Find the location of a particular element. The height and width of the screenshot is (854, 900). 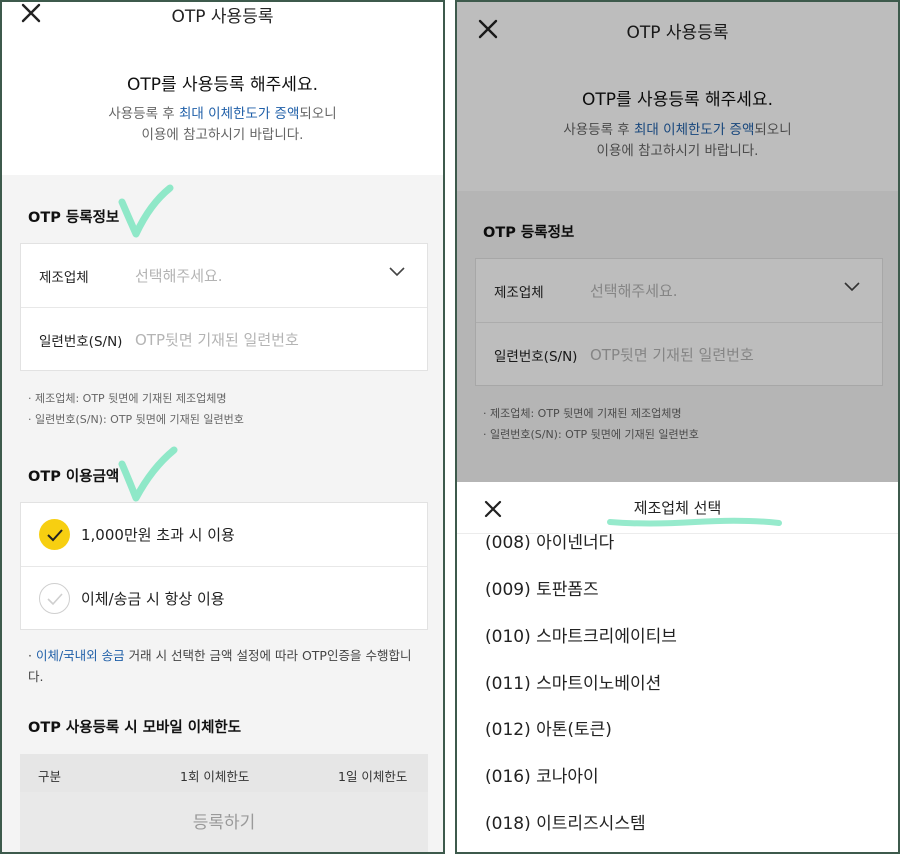

note-serial: · 일련번호(S/N): OTP 뒷면에 기재된 일련번호 is located at coordinates (136, 419).